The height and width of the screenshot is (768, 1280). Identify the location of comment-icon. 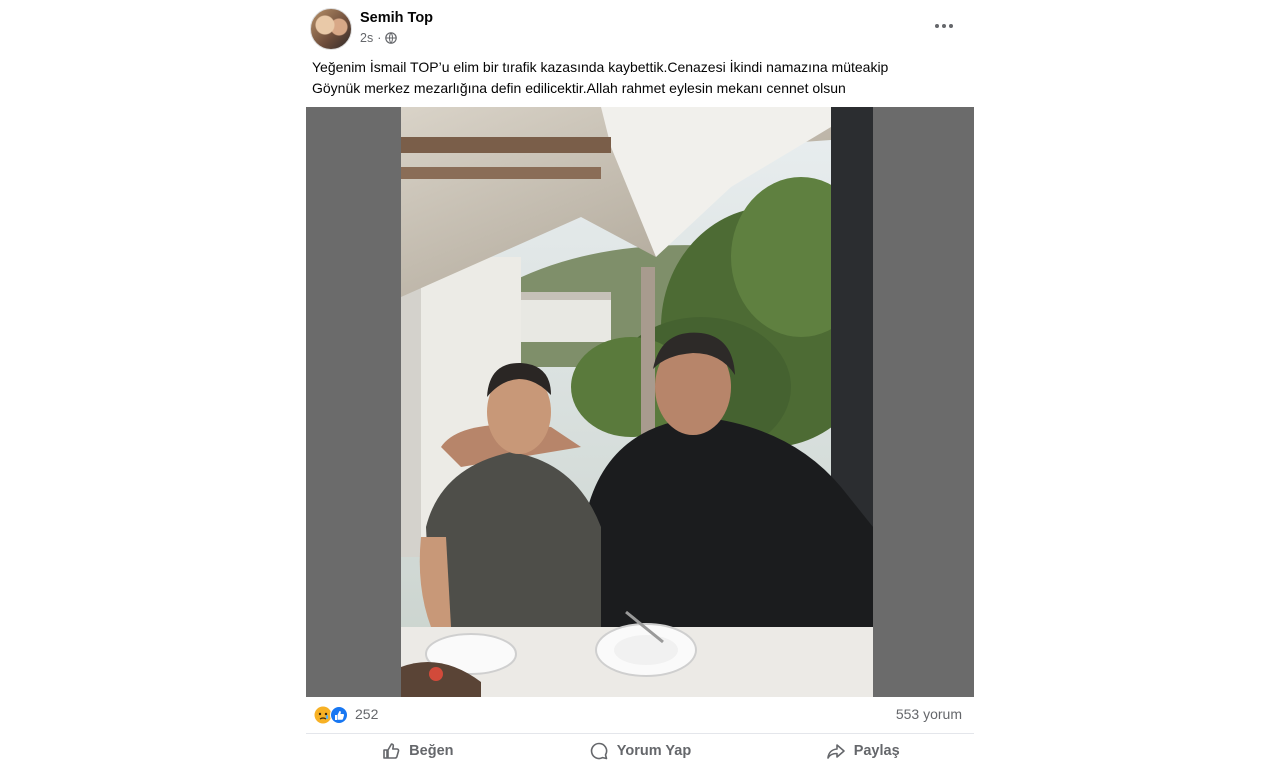
(599, 751).